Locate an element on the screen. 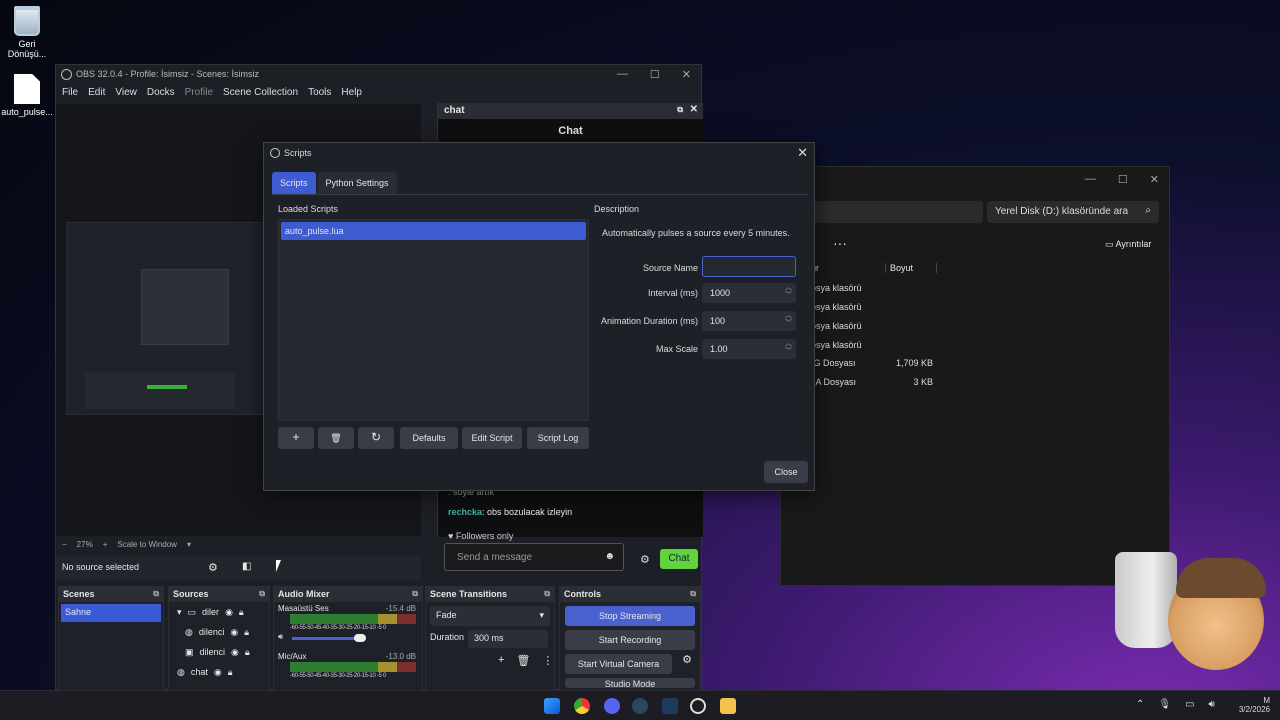 This screenshot has width=1280, height=720. chat-user: rechcka is located at coordinates (465, 512).